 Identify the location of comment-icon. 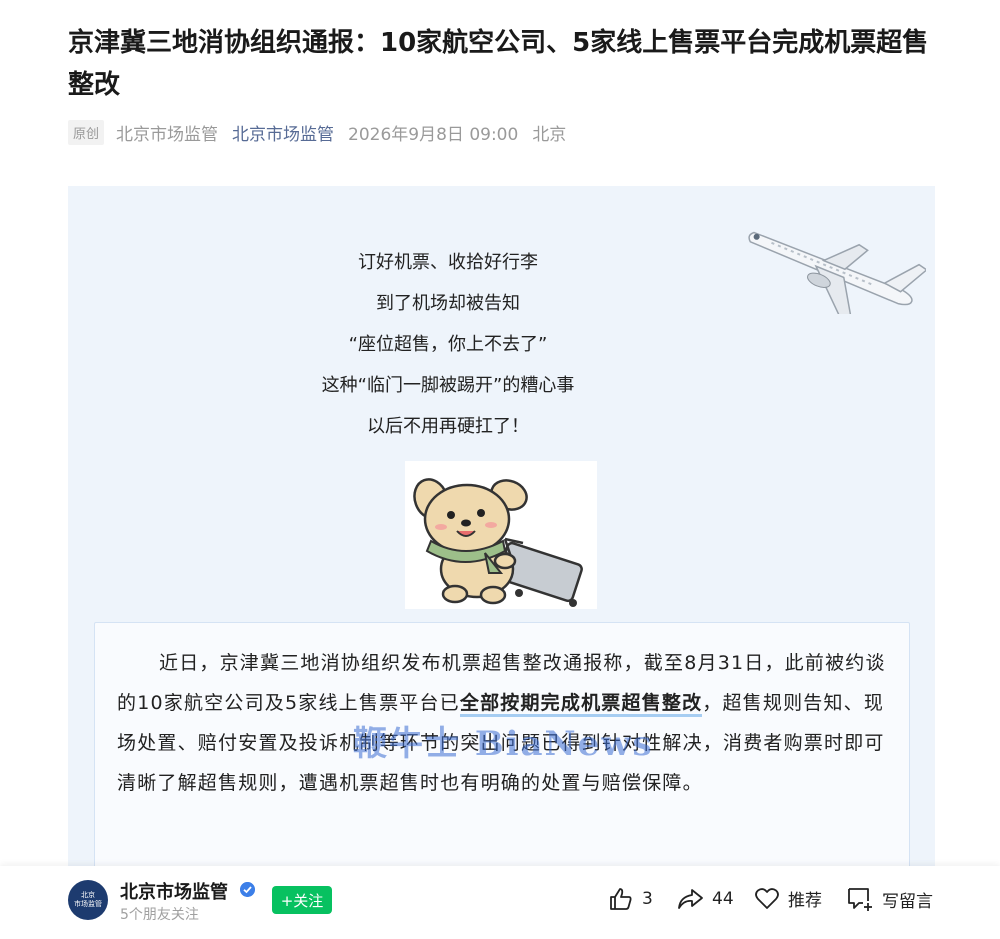
(860, 899).